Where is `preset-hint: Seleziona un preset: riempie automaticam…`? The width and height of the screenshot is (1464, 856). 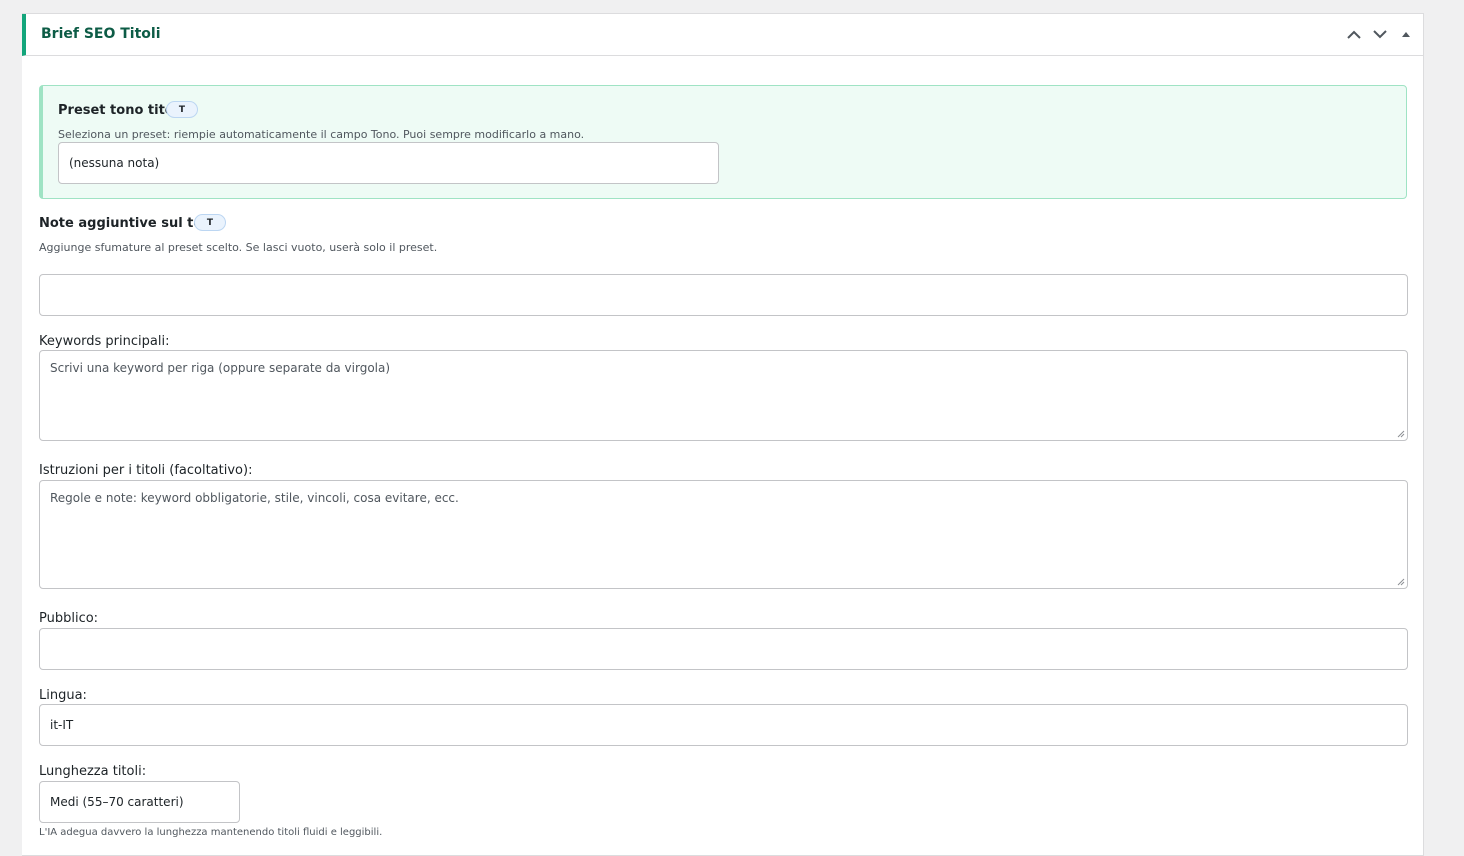 preset-hint: Seleziona un preset: riempie automaticam… is located at coordinates (321, 134).